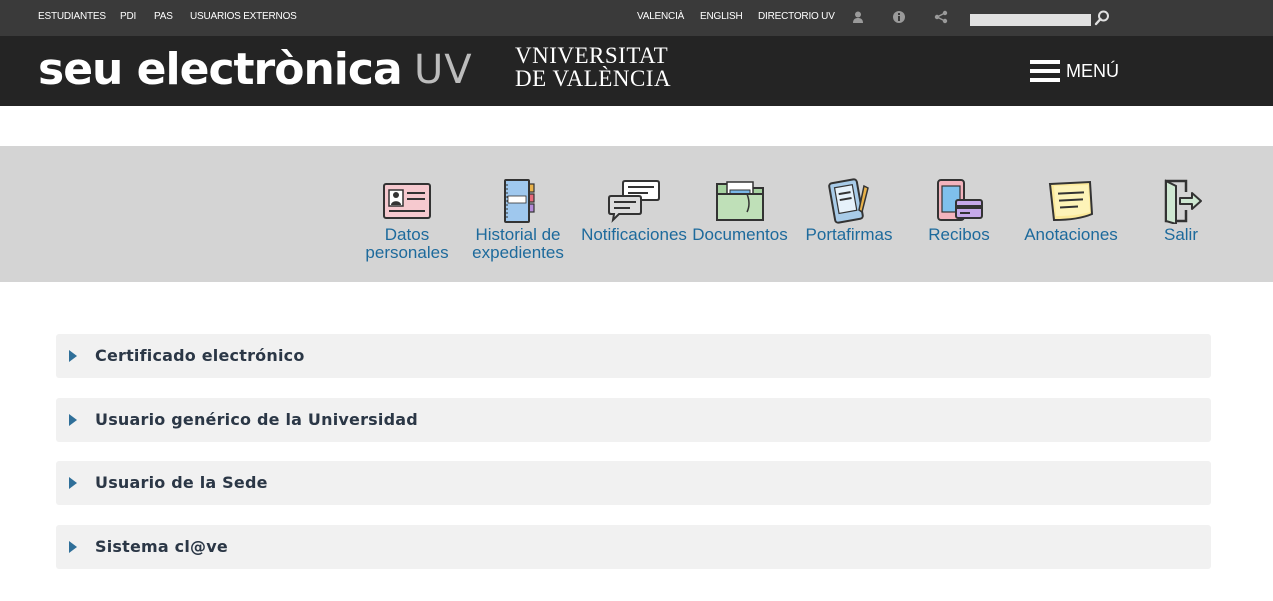 The height and width of the screenshot is (601, 1273). I want to click on accordion-usuario-generico: Usuario genérico de la Universidad, so click(633, 420).